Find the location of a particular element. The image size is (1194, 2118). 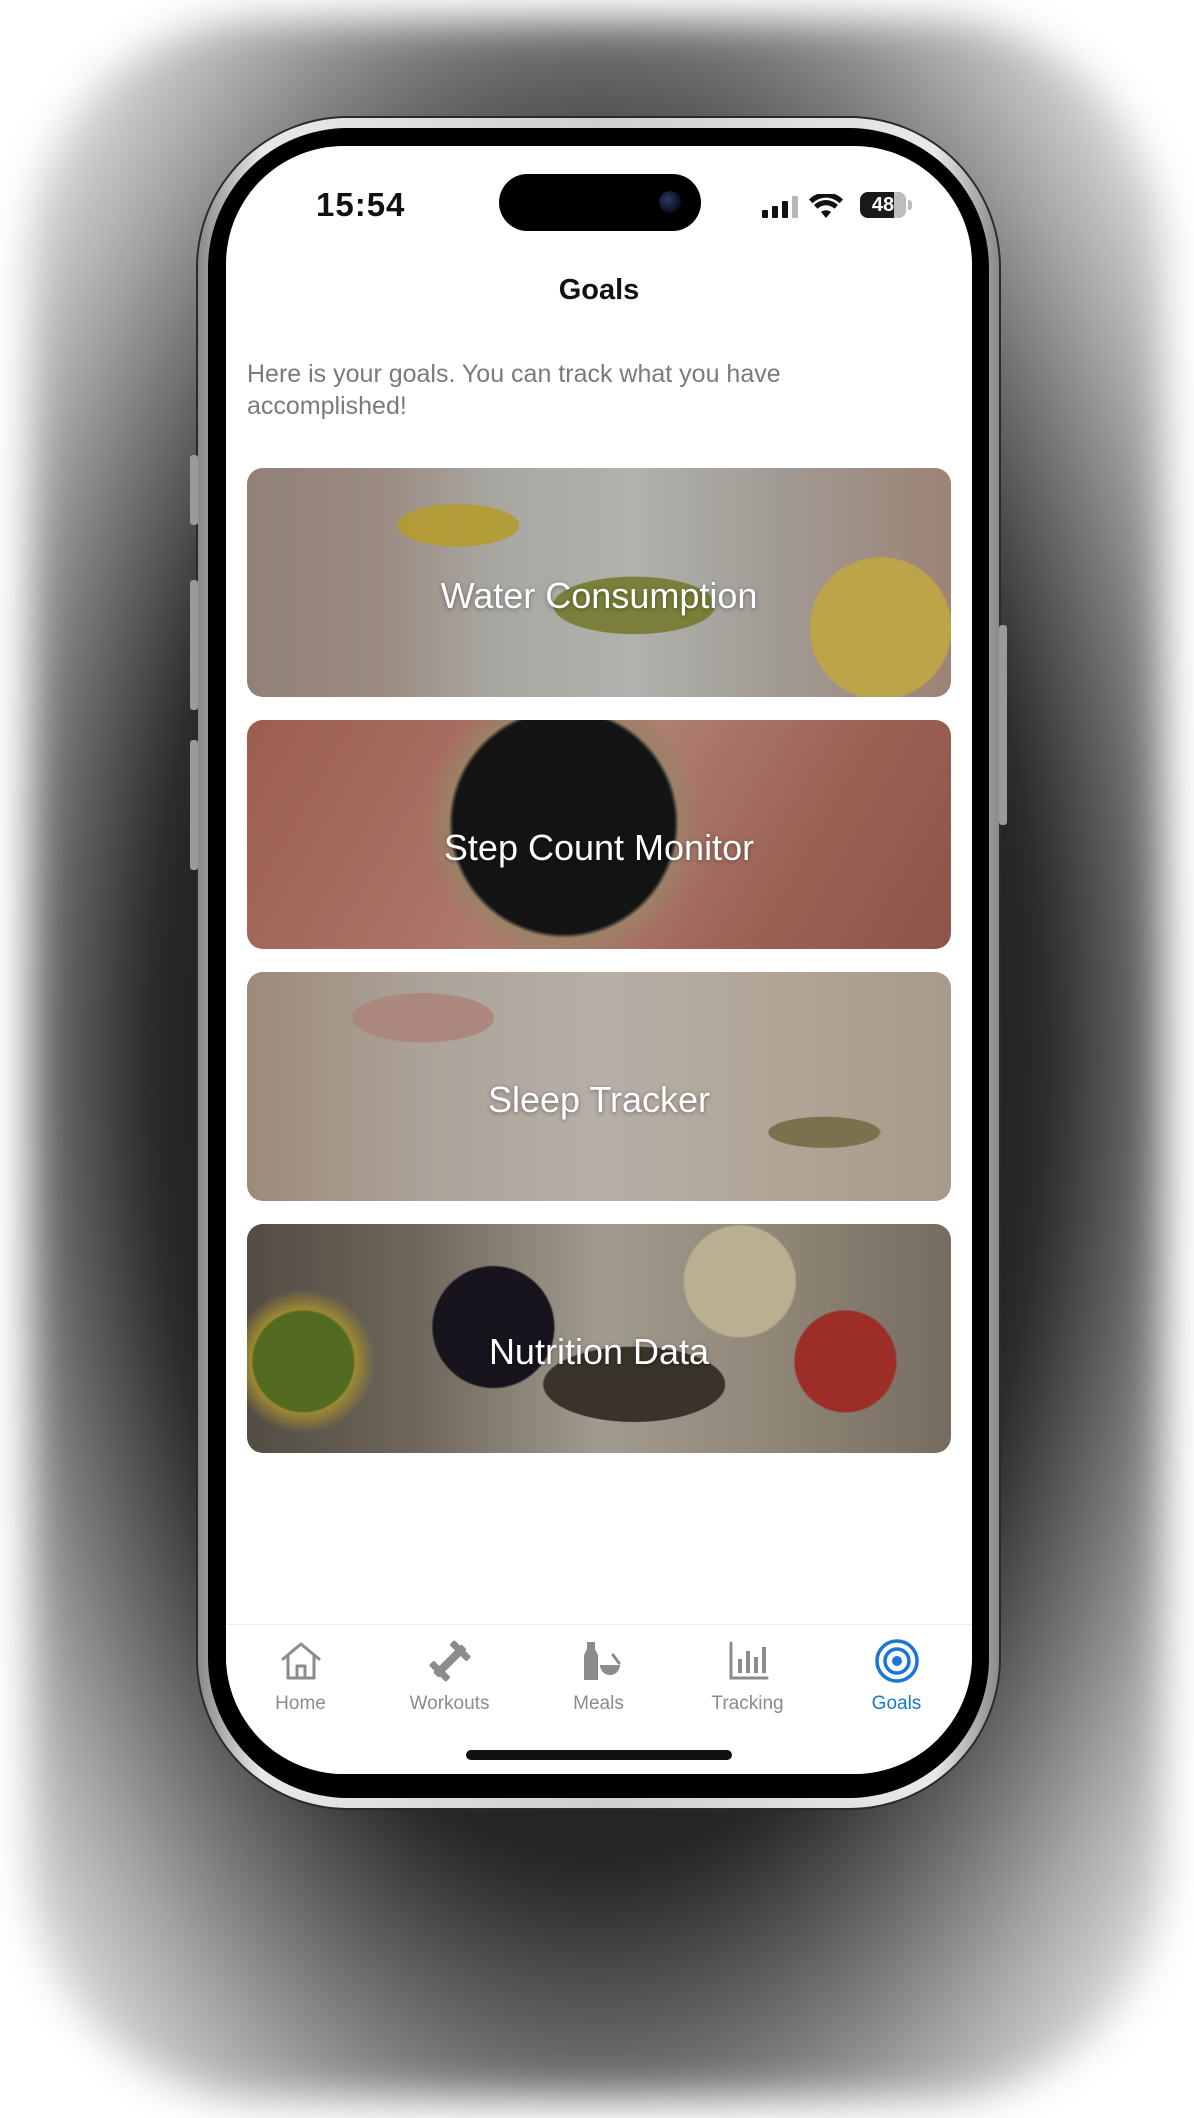

home-indicator is located at coordinates (599, 1755).